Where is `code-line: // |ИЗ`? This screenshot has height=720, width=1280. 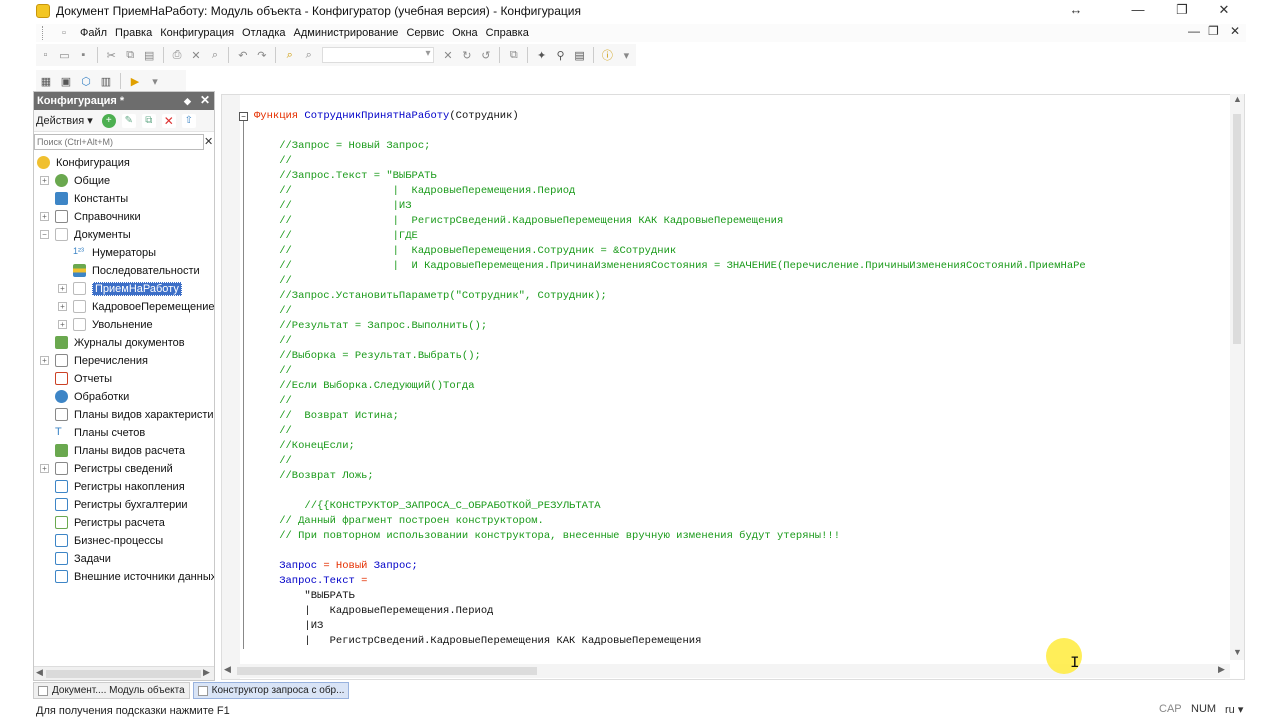 code-line: // |ИЗ is located at coordinates (670, 206).